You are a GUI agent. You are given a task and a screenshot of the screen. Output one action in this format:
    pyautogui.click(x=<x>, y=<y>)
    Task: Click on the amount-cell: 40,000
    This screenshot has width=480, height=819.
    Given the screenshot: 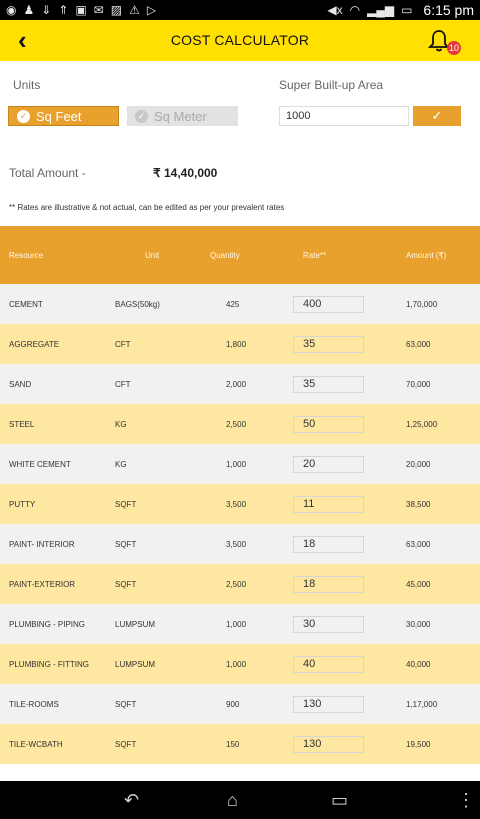 What is the action you would take?
    pyautogui.click(x=418, y=664)
    